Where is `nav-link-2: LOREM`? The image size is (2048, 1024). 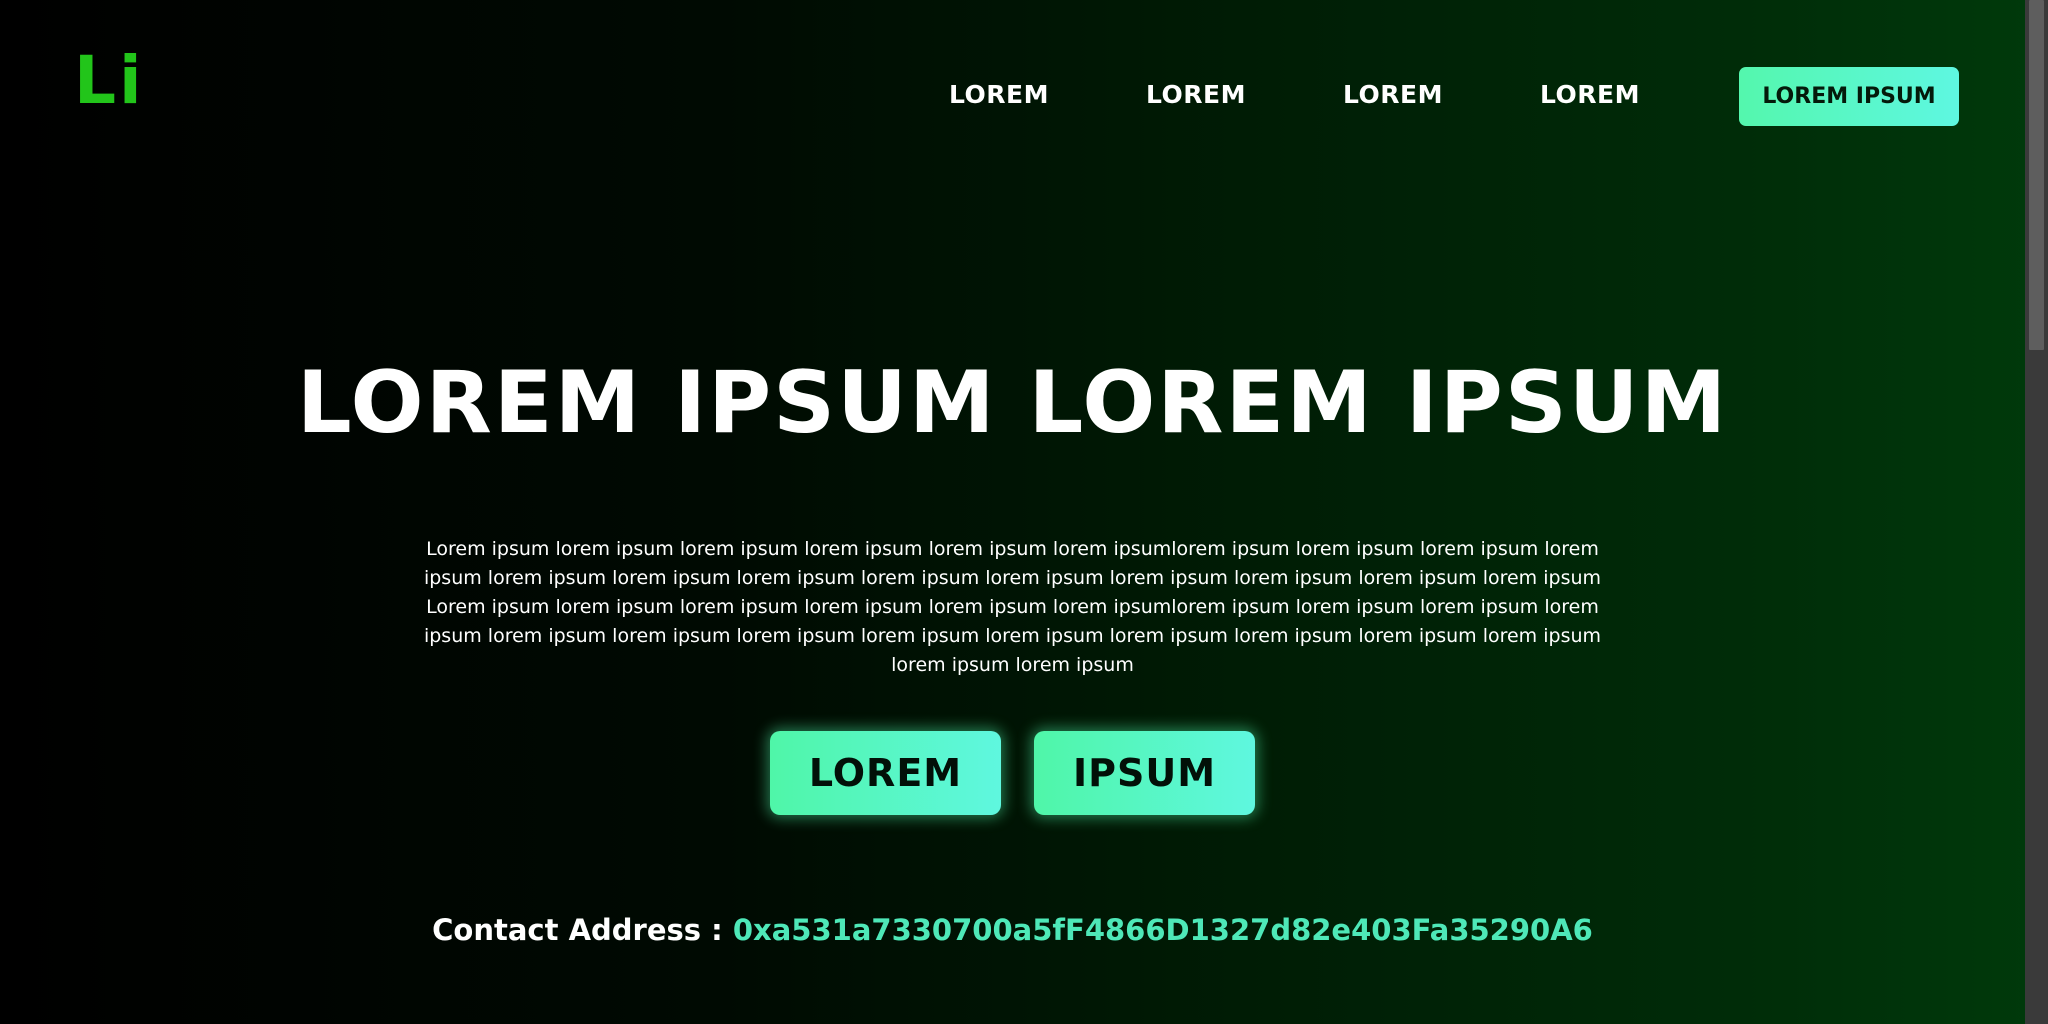
nav-link-2: LOREM is located at coordinates (1196, 94).